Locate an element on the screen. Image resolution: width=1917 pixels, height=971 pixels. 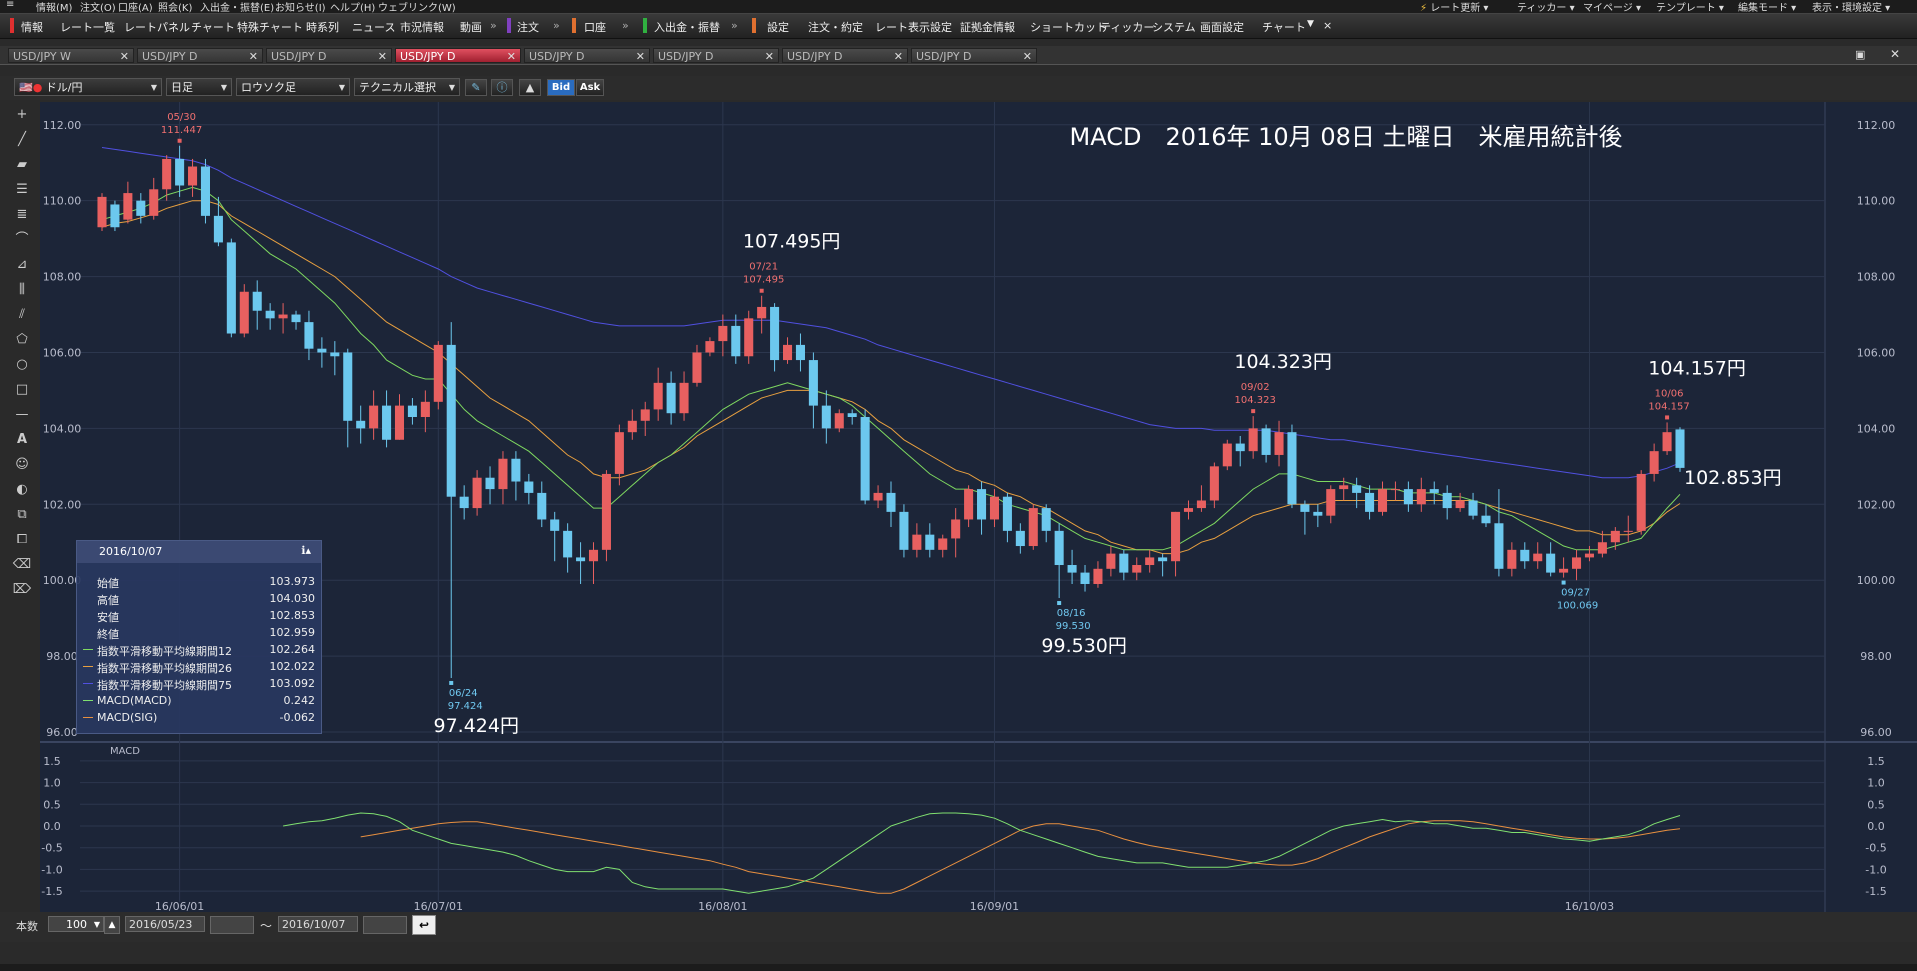
ask-button: Ask is located at coordinates (590, 87).